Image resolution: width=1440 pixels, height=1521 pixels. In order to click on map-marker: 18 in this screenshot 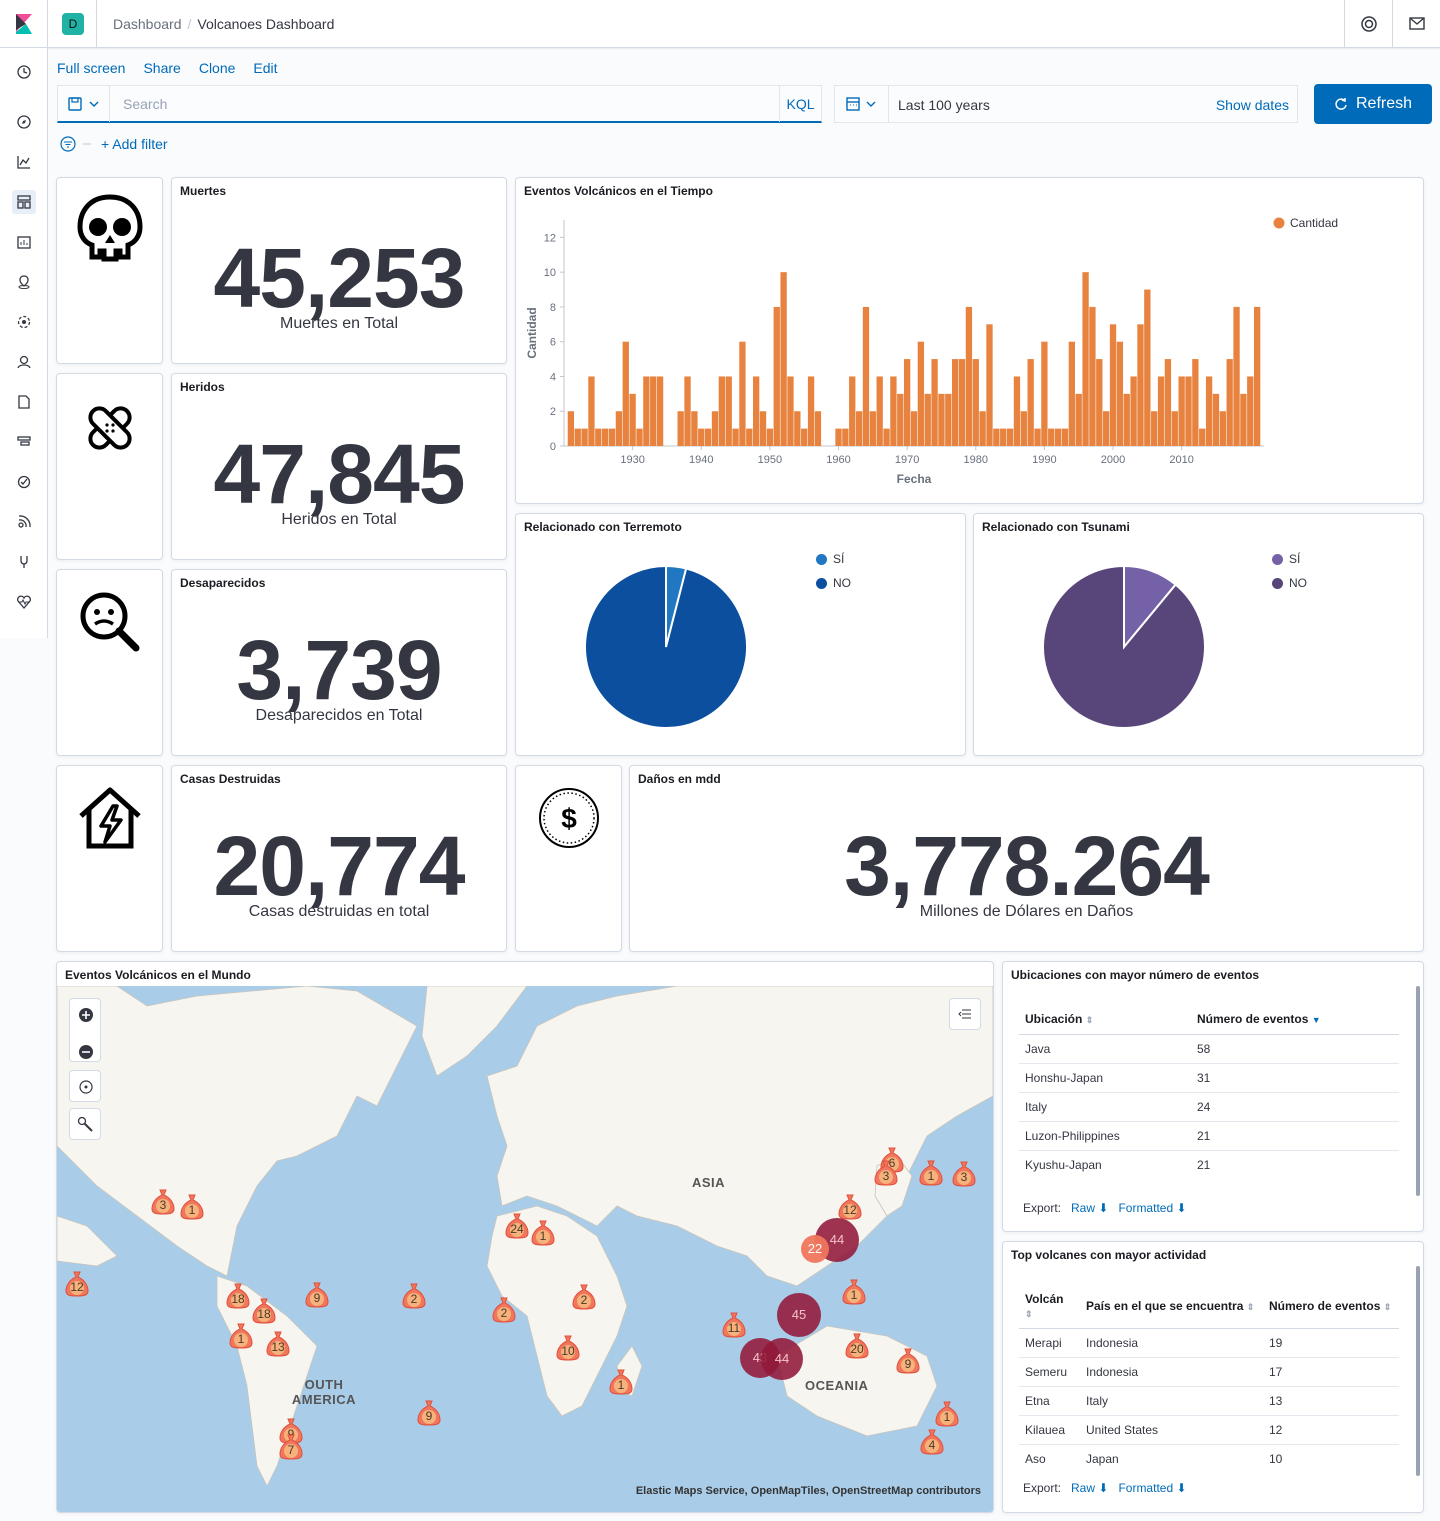, I will do `click(264, 1310)`.